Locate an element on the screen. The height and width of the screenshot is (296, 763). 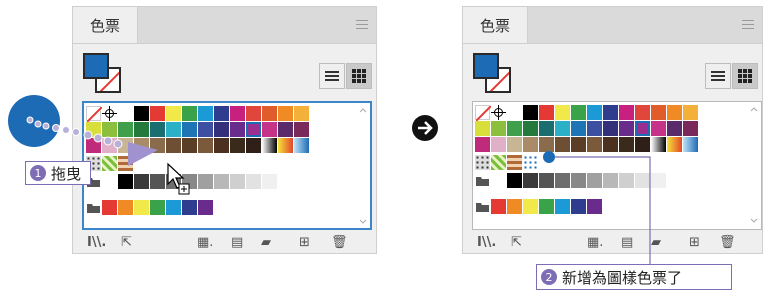
callout-leader-line is located at coordinates (597, 208).